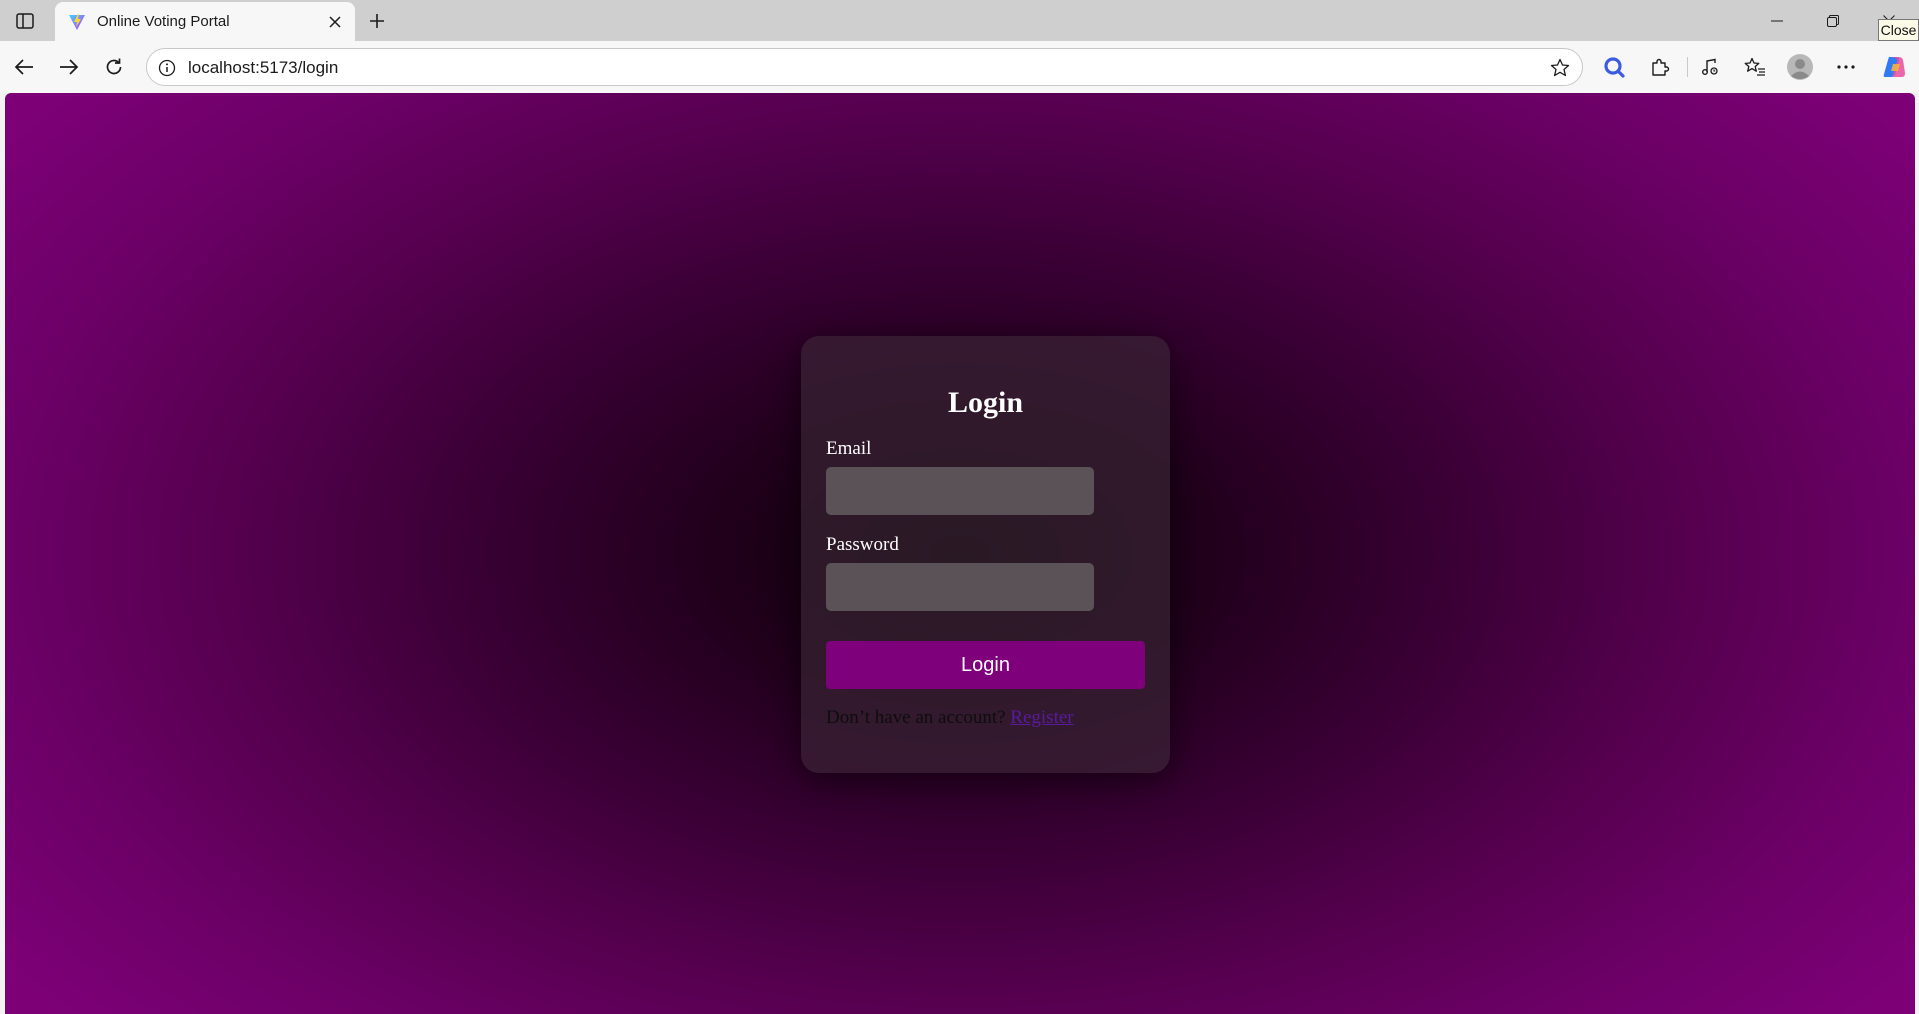 The width and height of the screenshot is (1919, 1014). What do you see at coordinates (864, 67) in the screenshot?
I see `address-bar: localhost:5173/login` at bounding box center [864, 67].